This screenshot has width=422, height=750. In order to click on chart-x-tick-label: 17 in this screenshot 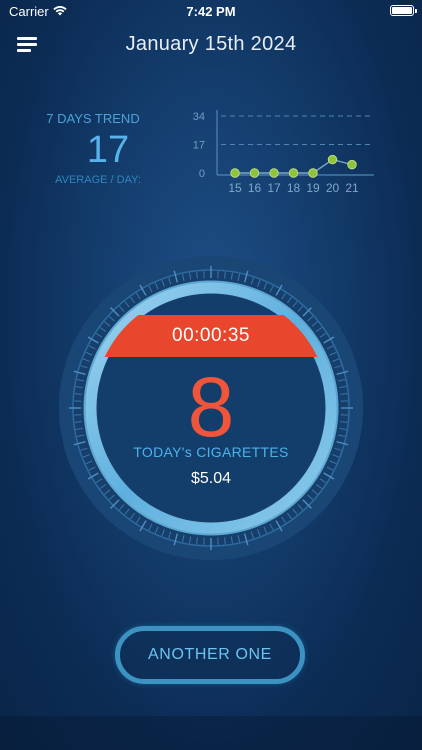, I will do `click(274, 188)`.